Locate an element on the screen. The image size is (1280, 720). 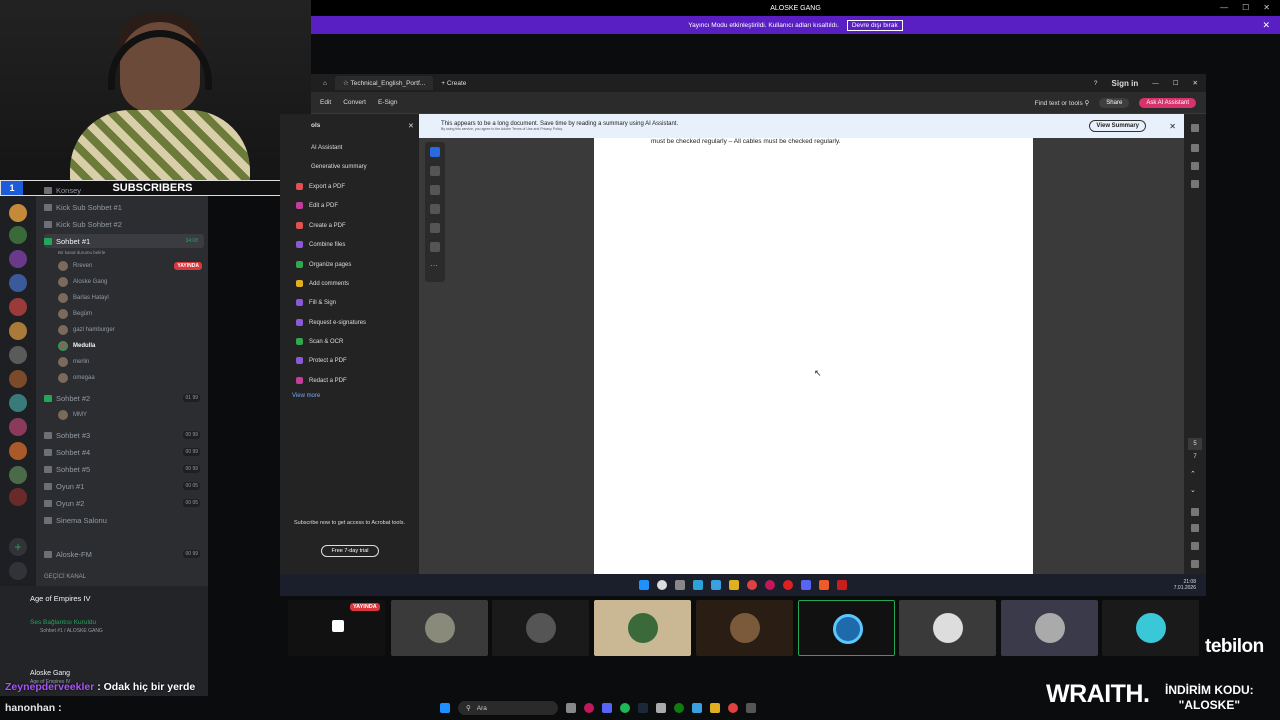
thumbnail: YAYINDA is located at coordinates (336, 628).